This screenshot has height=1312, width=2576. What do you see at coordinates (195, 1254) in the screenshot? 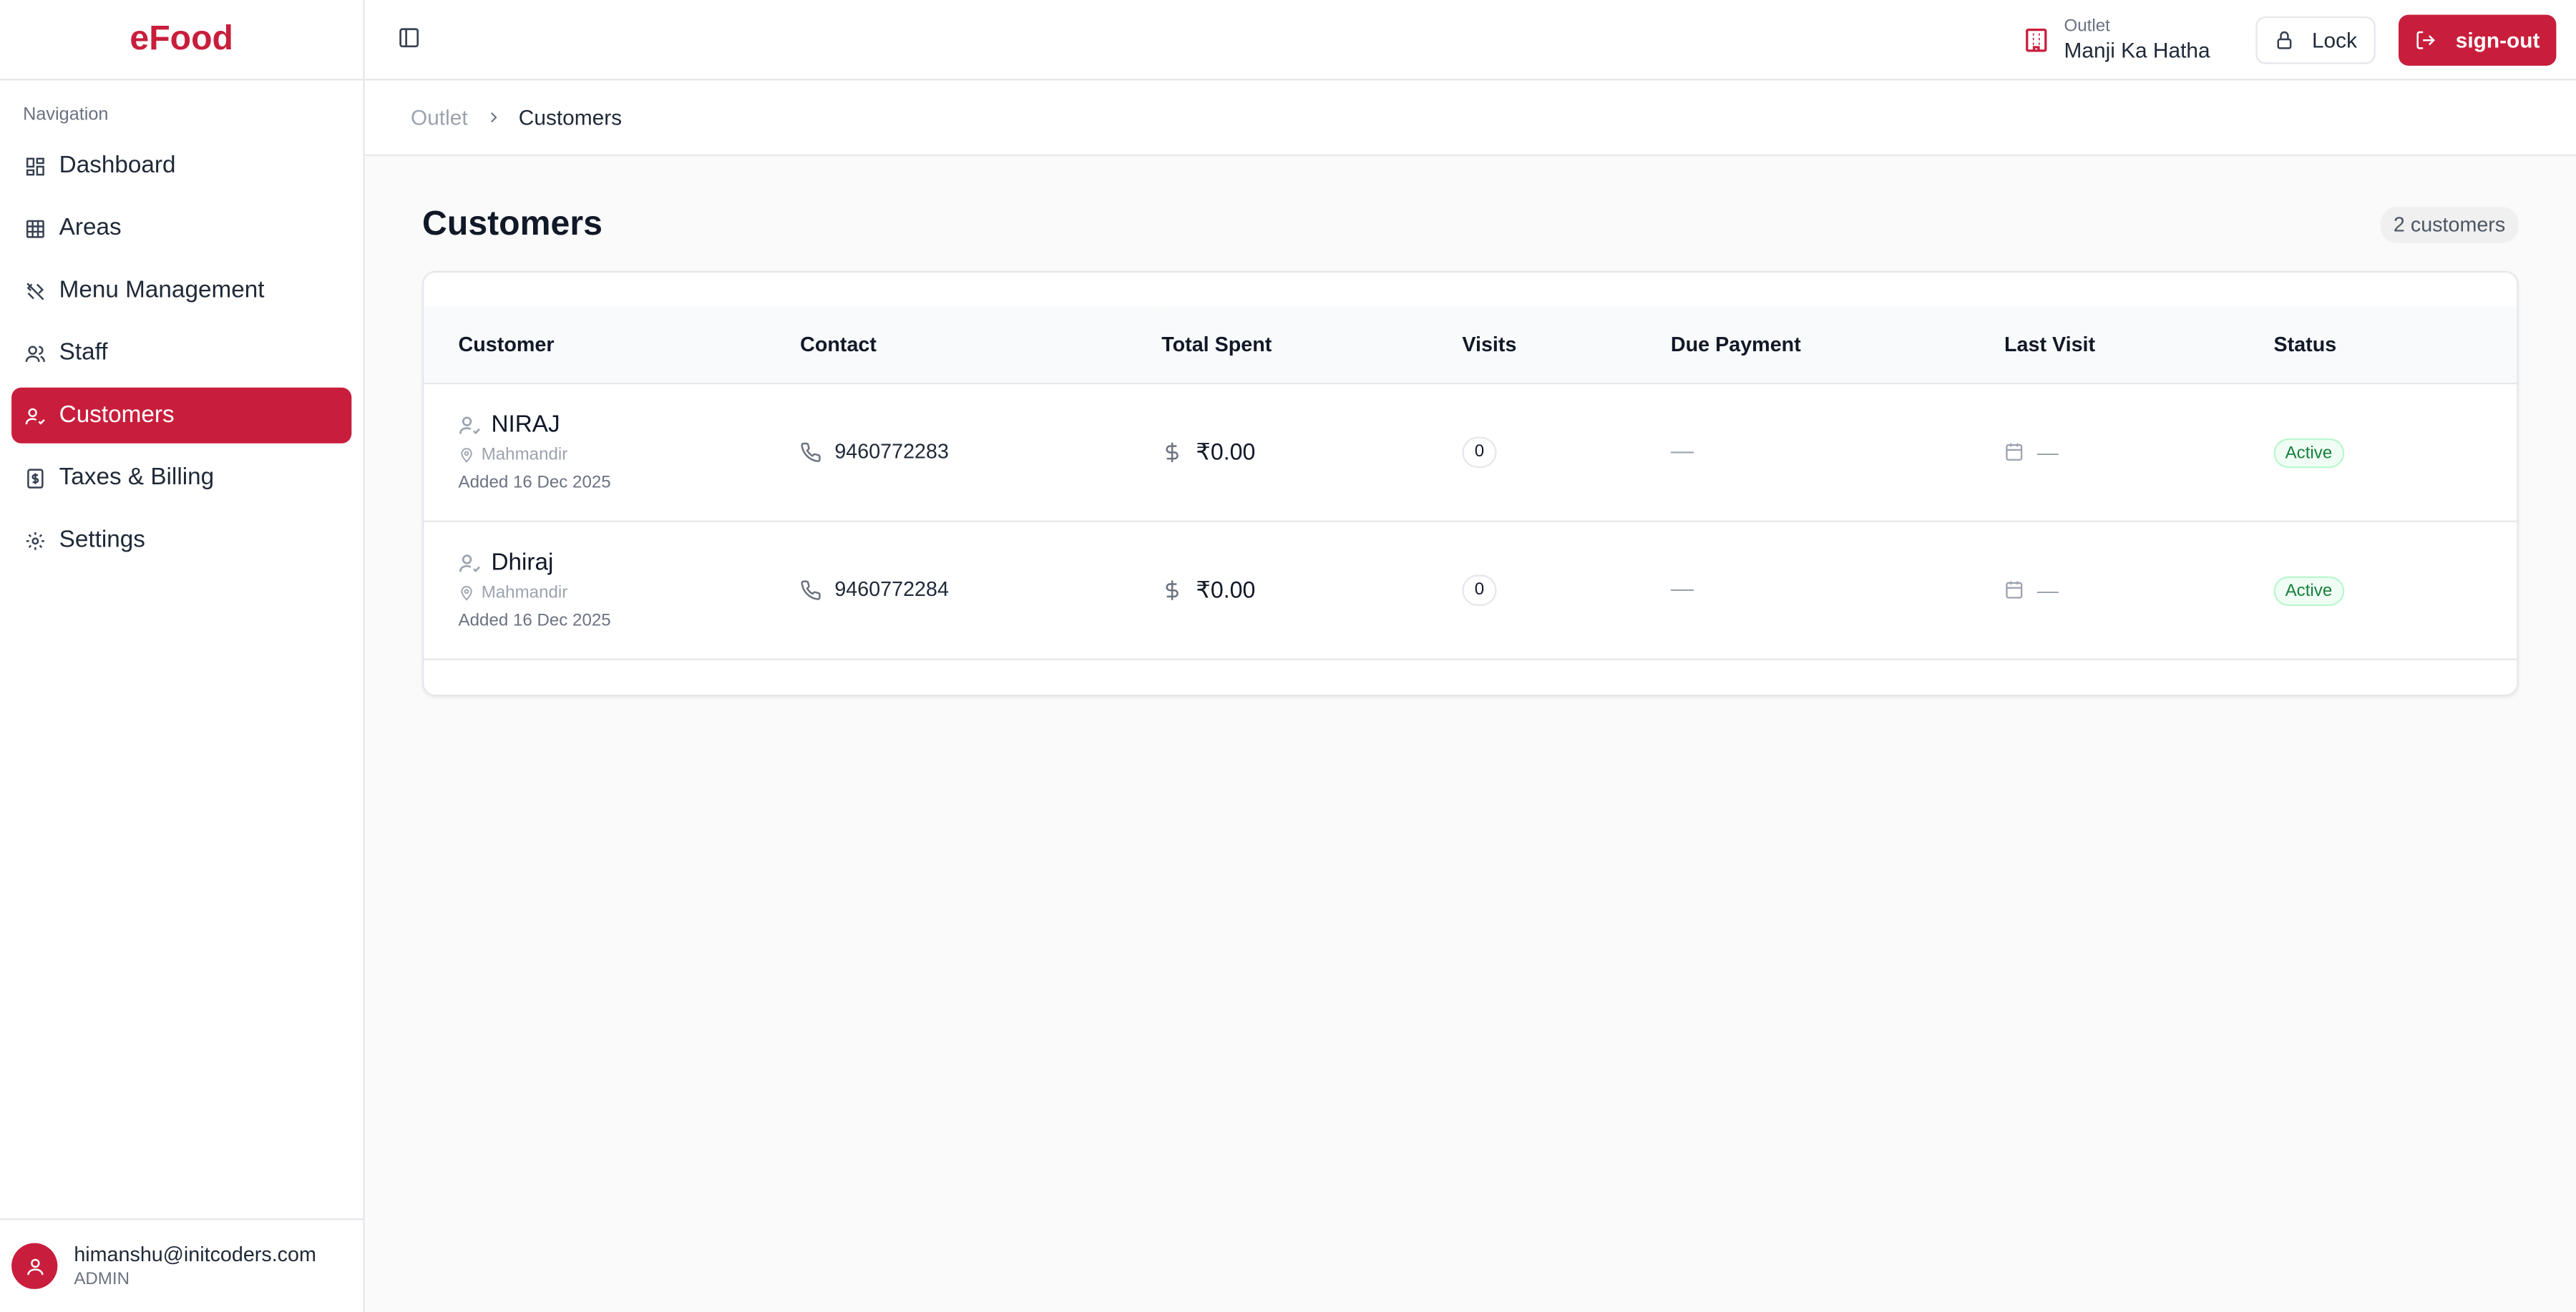
I see `user-email: himanshu@initcoders.com` at bounding box center [195, 1254].